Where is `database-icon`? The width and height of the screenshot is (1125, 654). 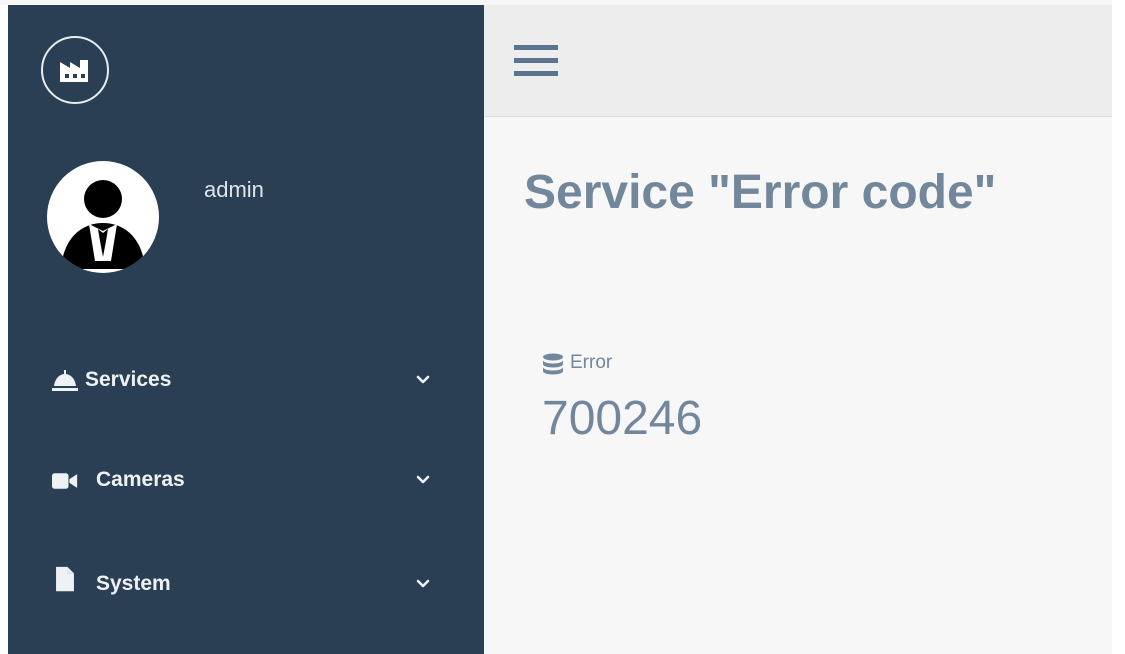 database-icon is located at coordinates (553, 364).